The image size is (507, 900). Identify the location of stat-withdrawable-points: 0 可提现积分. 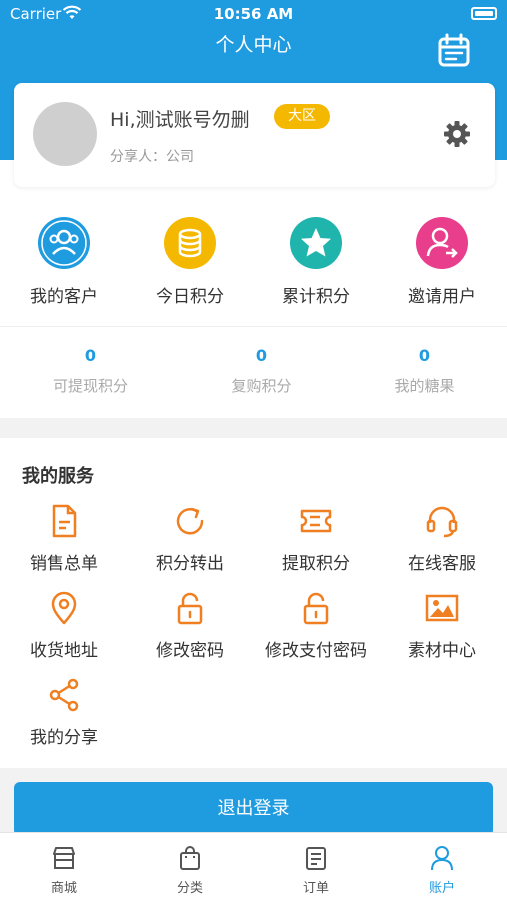
(90, 371).